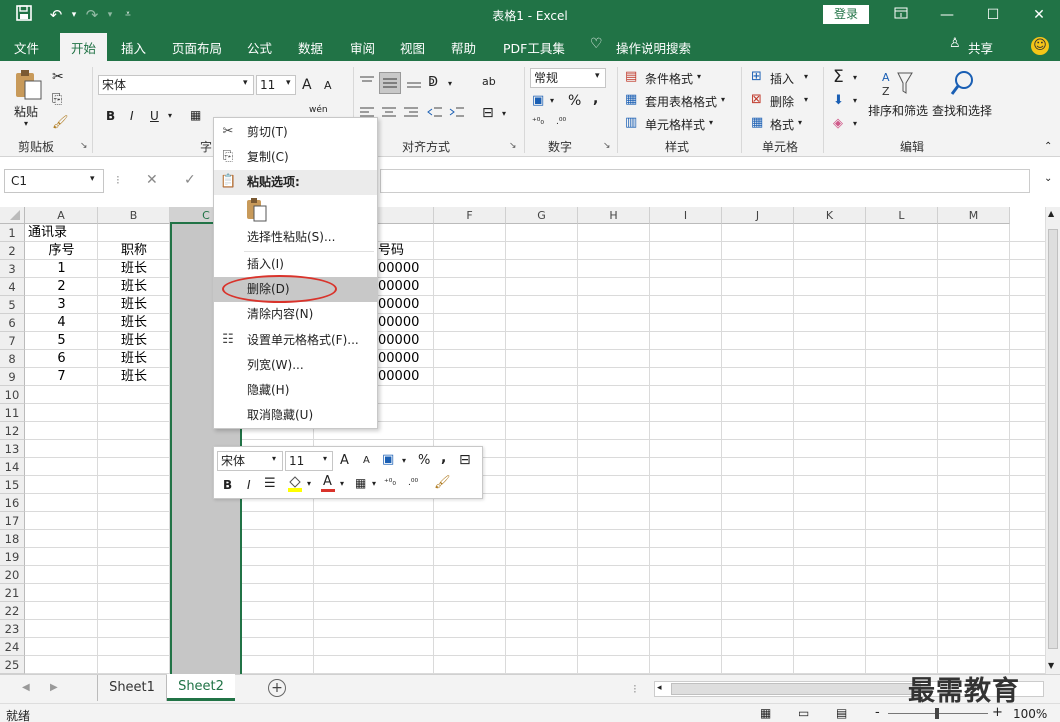  Describe the element at coordinates (513, 146) in the screenshot. I see `alignment-launcher-icon: ↘` at that location.